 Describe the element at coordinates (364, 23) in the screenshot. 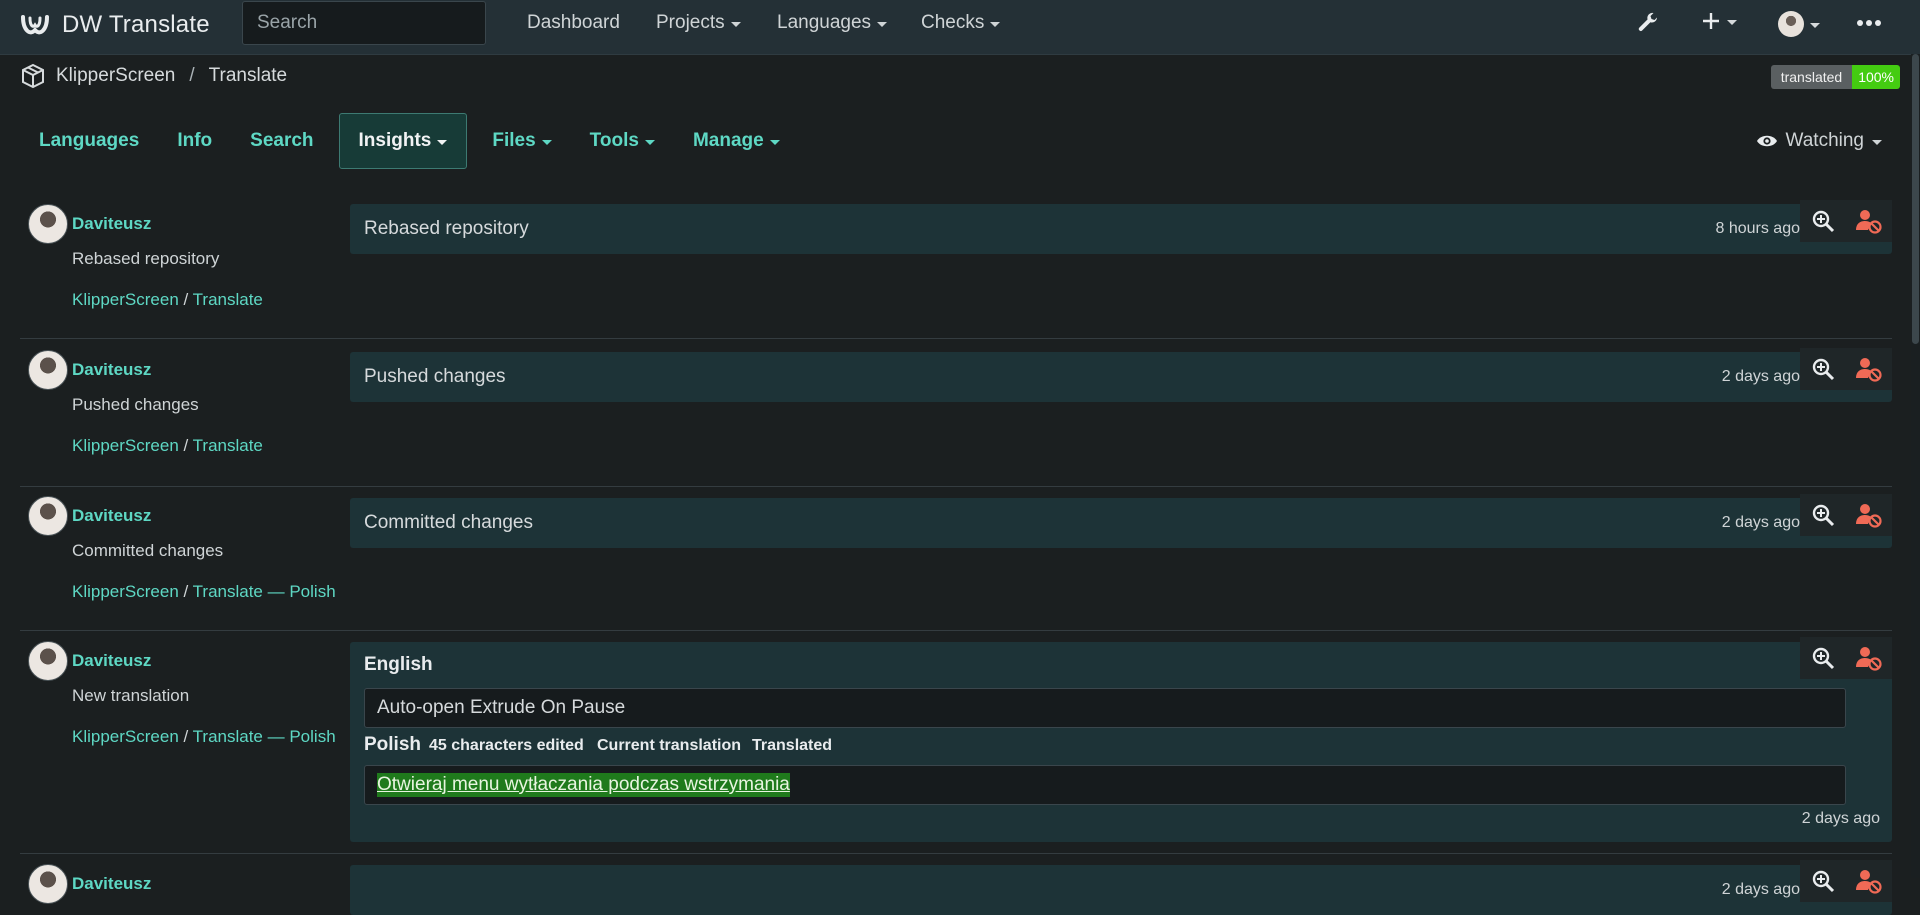

I see `search-input` at that location.